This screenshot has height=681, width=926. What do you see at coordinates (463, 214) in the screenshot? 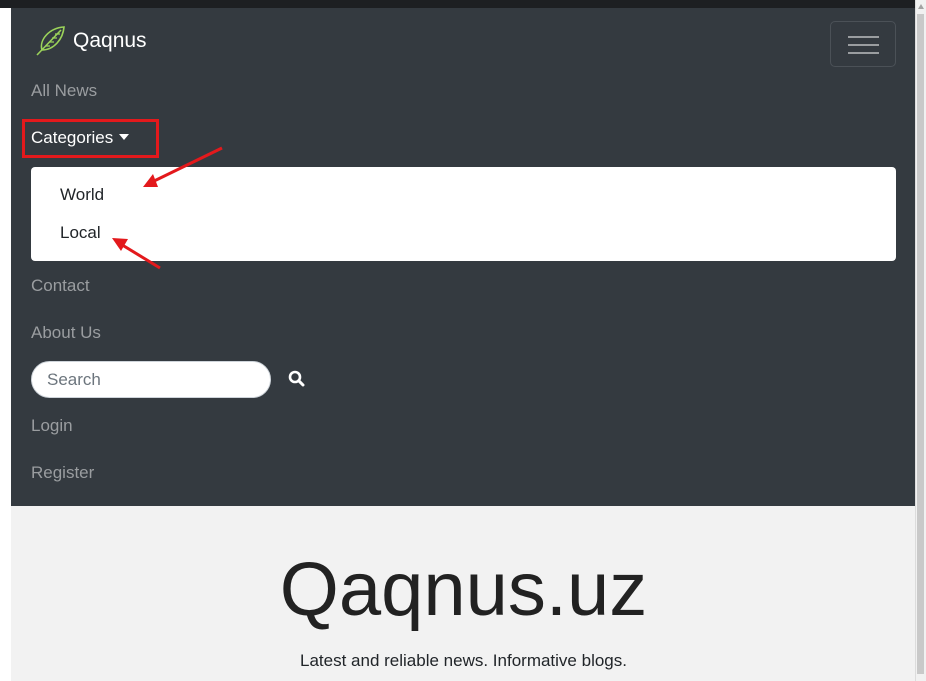
I see `categories-dropdown-menu: World Local` at bounding box center [463, 214].